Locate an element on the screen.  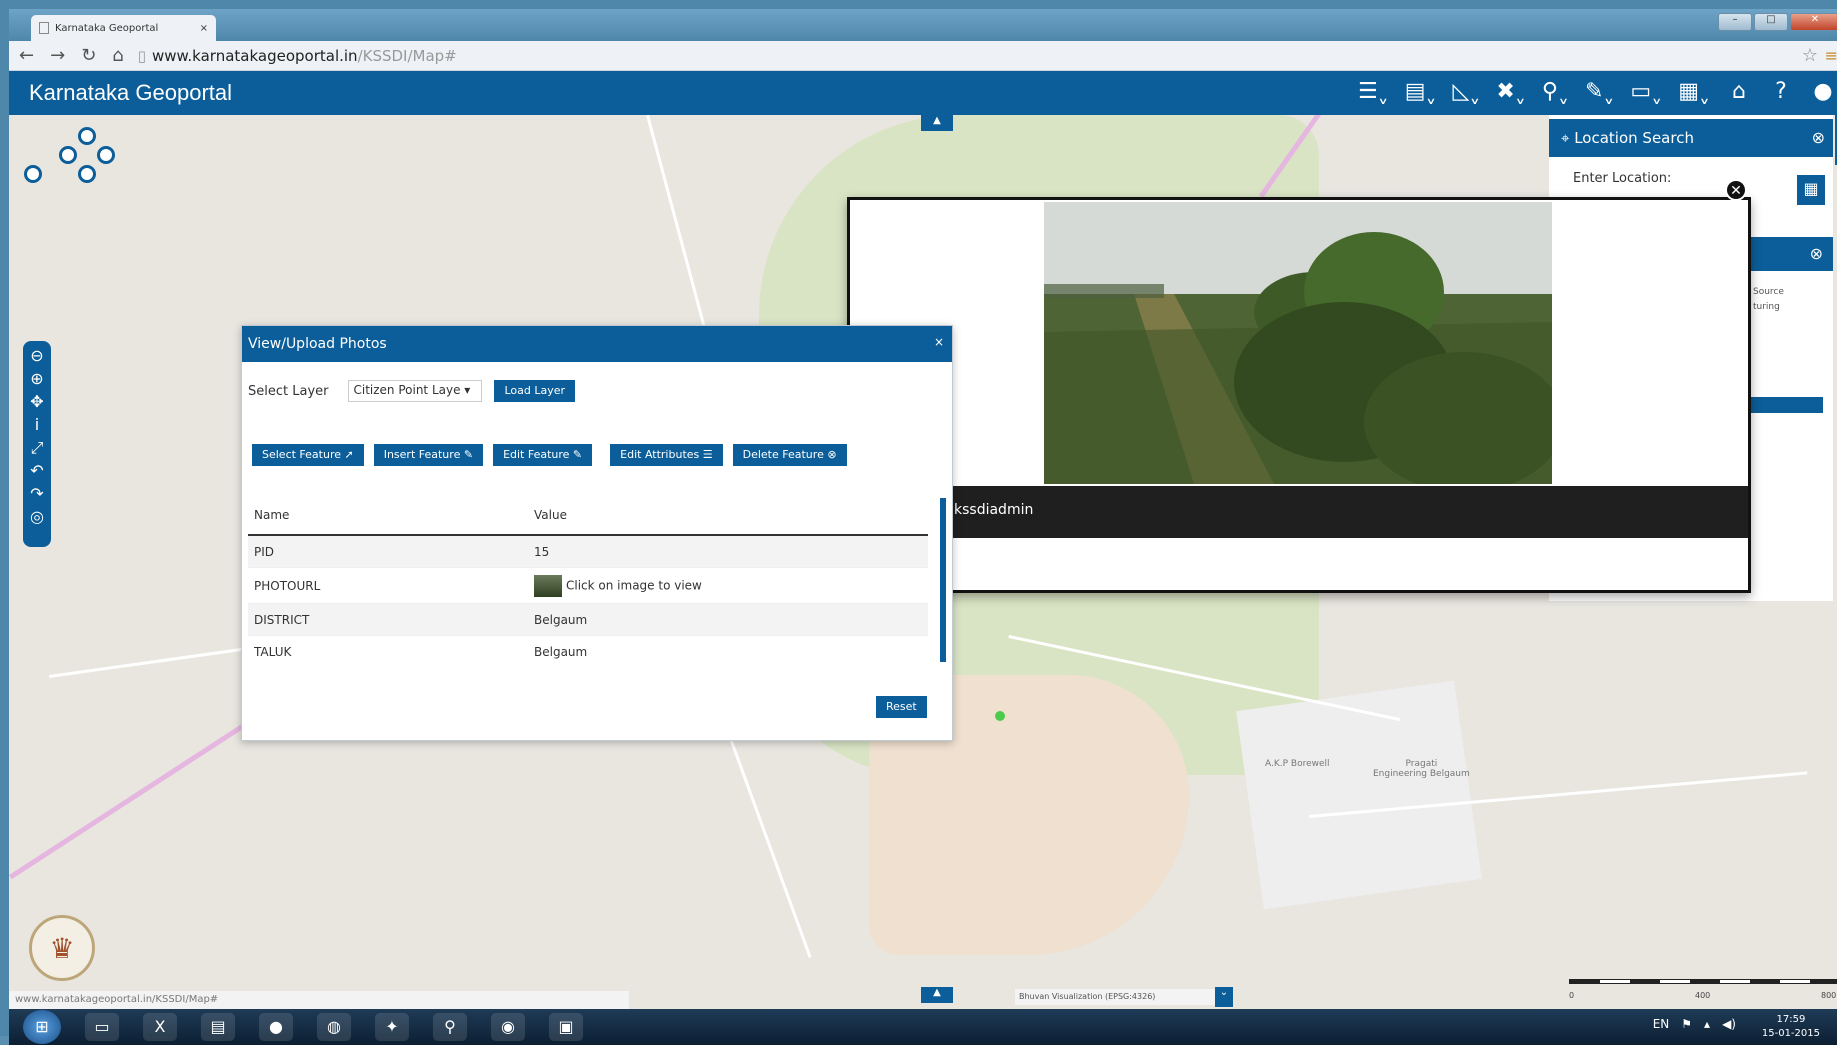
scale-label: 0 is located at coordinates (1572, 995).